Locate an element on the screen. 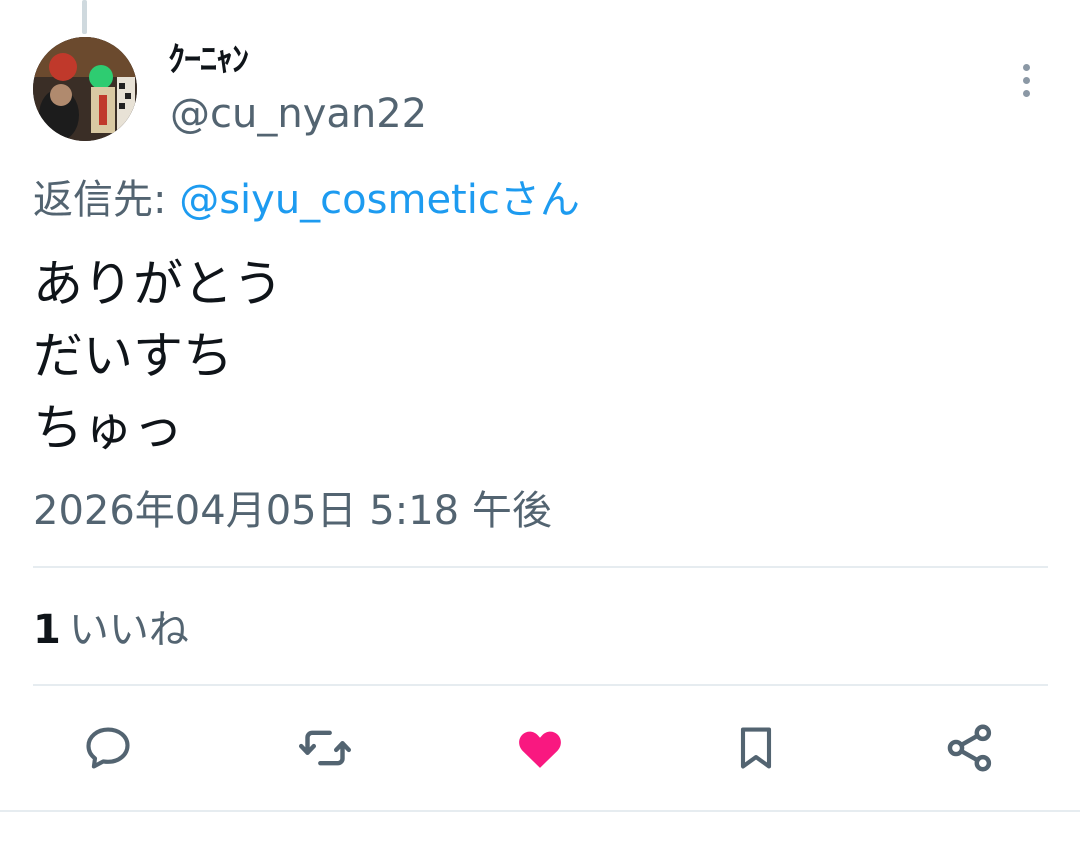 The image size is (1080, 841). tweet-timestamp: 2026年04月05日 5:18 午後 is located at coordinates (292, 511).